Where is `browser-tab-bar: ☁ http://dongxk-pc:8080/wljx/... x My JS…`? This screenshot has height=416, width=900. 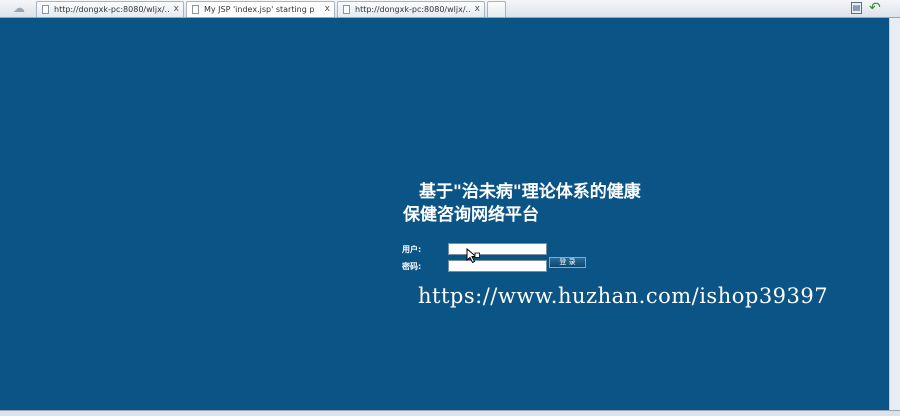
browser-tab-bar: ☁ http://dongxk-pc:8080/wljx/... x My JS… is located at coordinates (450, 9).